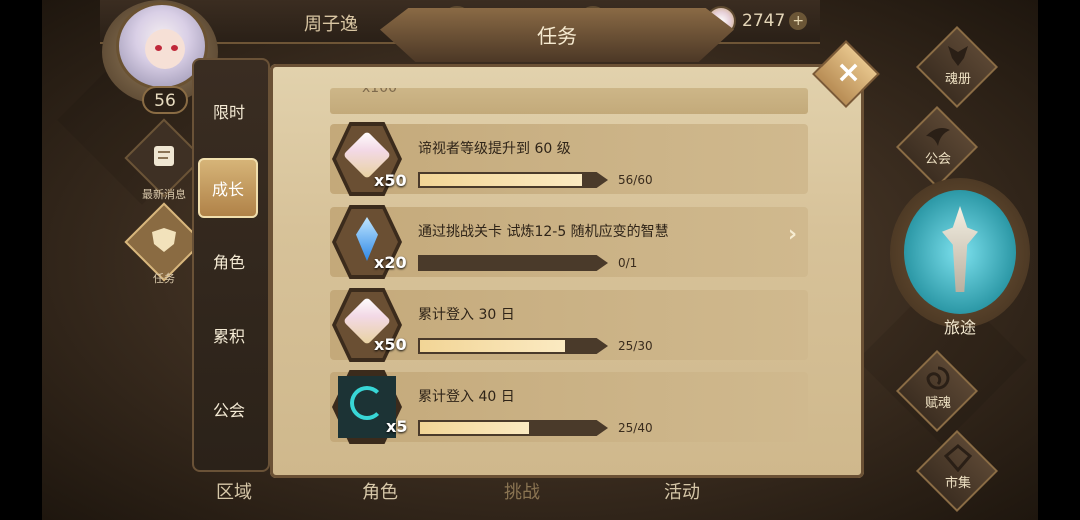  What do you see at coordinates (229, 263) in the screenshot?
I see `tab-character: 角色` at bounding box center [229, 263].